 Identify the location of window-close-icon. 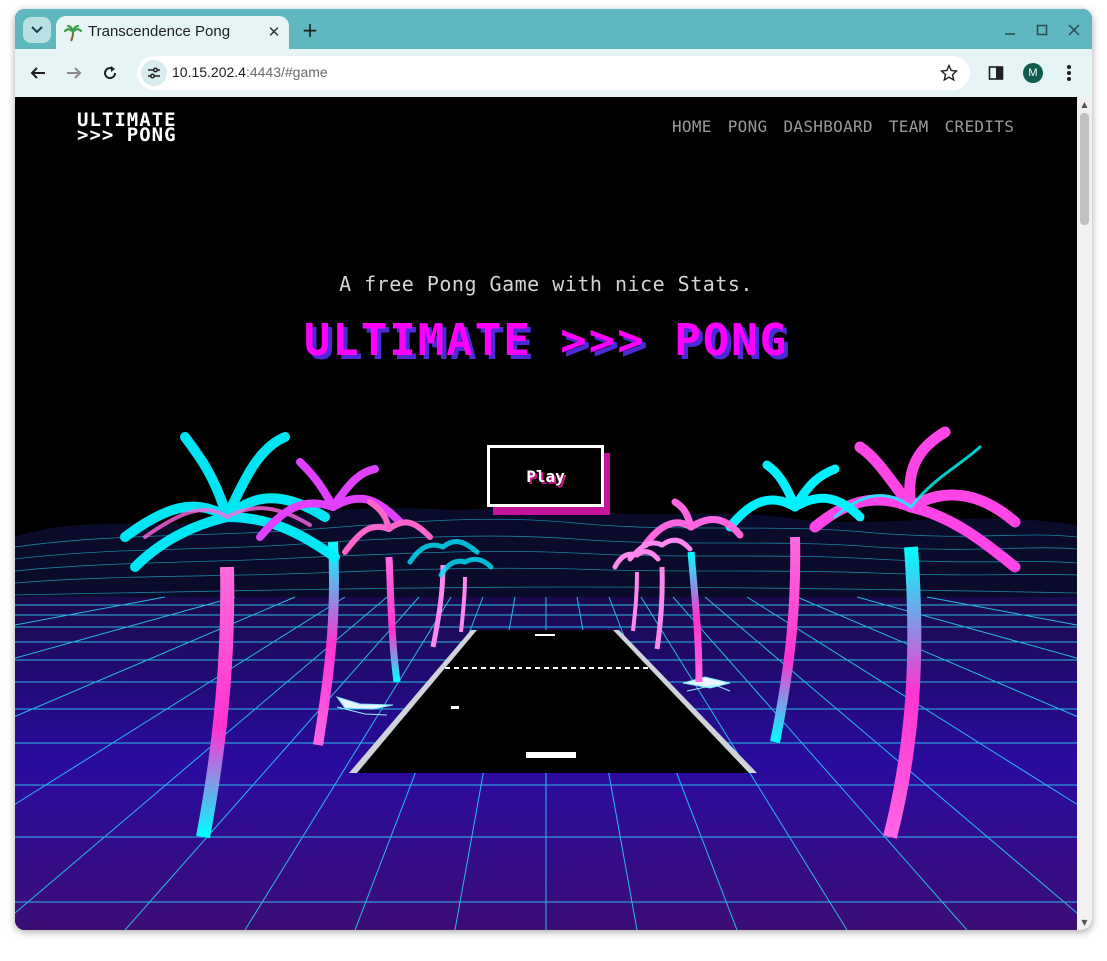
(1074, 30).